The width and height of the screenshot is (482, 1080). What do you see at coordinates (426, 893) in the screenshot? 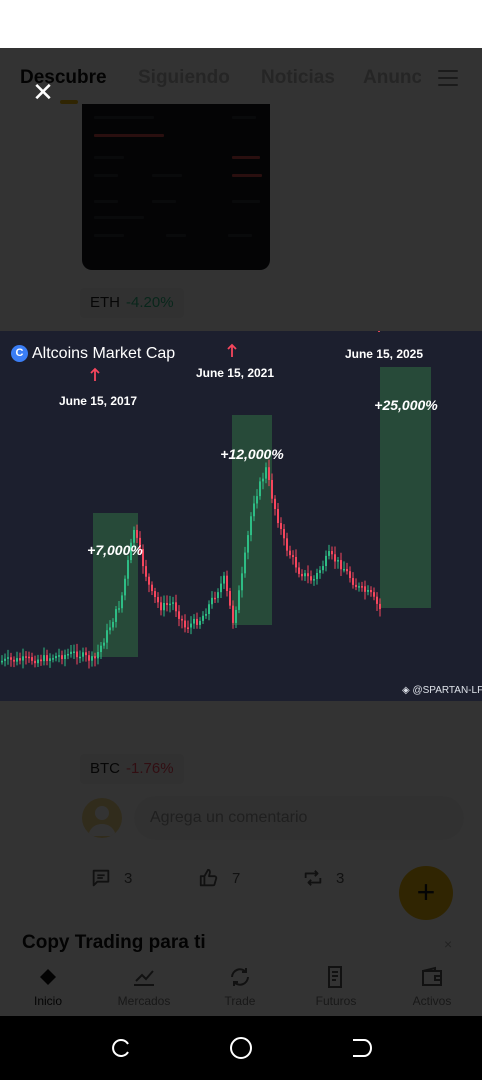
I see `create-post-button: +` at bounding box center [426, 893].